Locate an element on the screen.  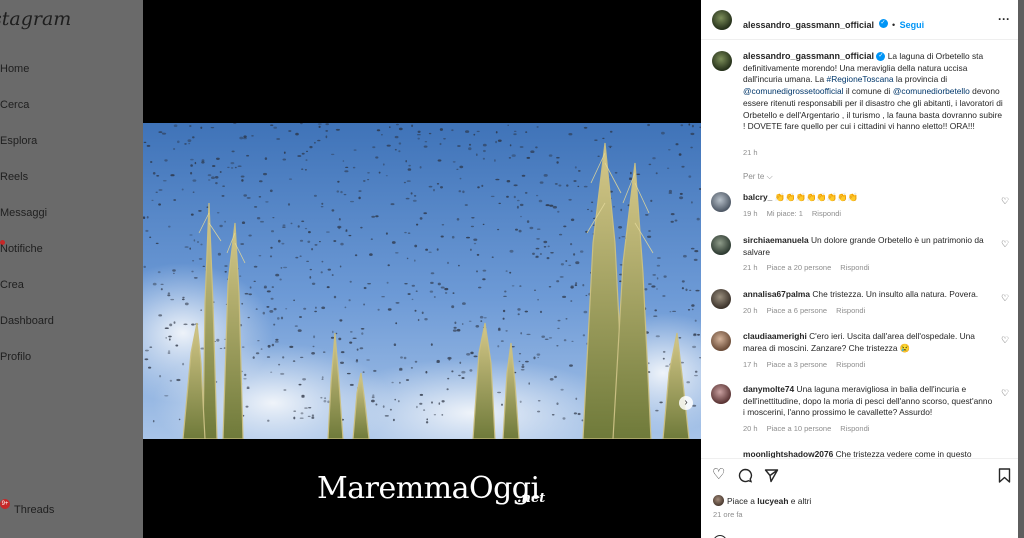
sidebar-item-crea: Crea is located at coordinates (12, 285).